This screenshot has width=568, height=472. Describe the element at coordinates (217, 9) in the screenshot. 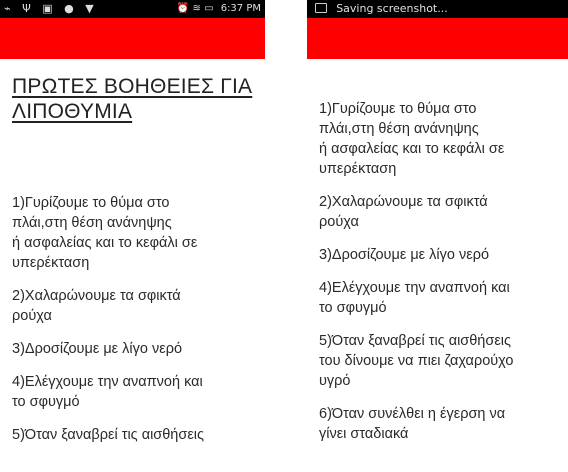

I see `system-status-icons: ⏰ ≋ ▭ 6:37 PM` at that location.